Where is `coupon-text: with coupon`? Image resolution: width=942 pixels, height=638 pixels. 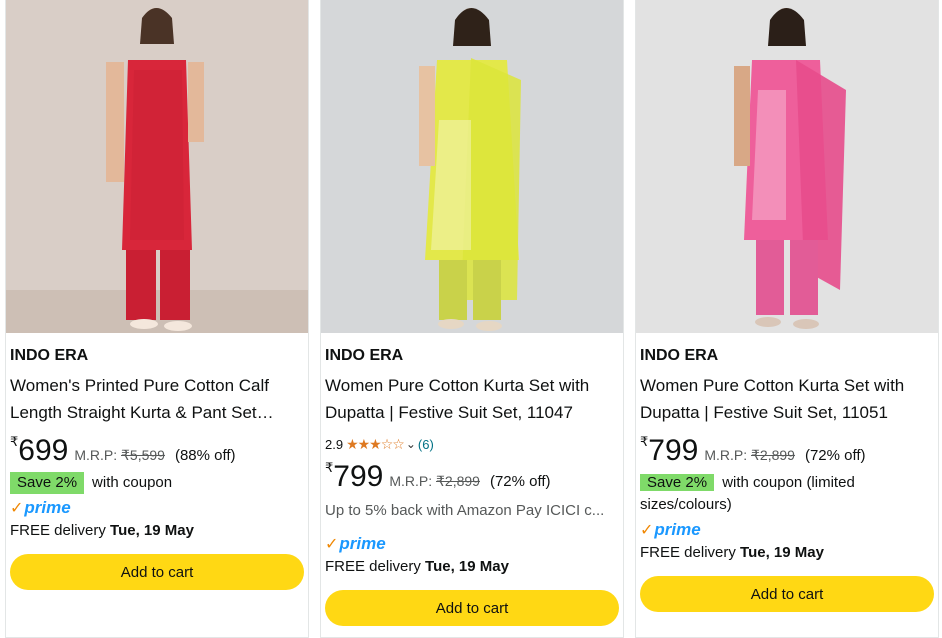 coupon-text: with coupon is located at coordinates (132, 482).